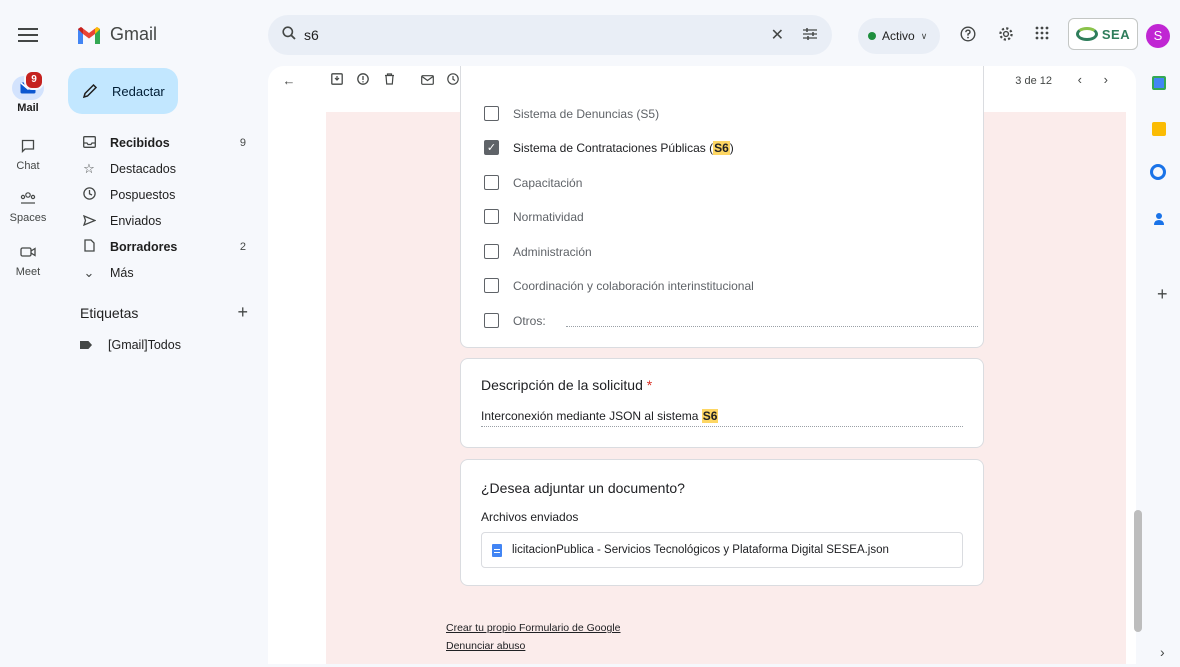 The width and height of the screenshot is (1180, 667). I want to click on checkbox-option: Otros:, so click(731, 320).